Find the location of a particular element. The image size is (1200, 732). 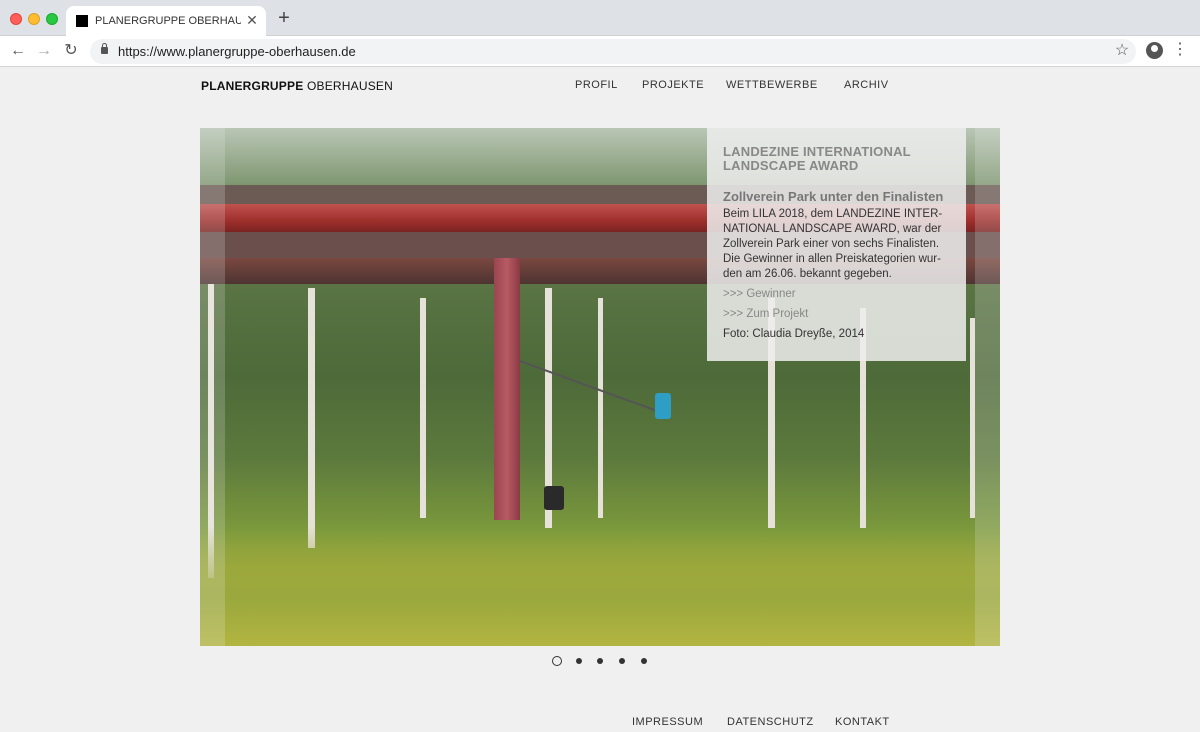

red-support-post is located at coordinates (507, 389).